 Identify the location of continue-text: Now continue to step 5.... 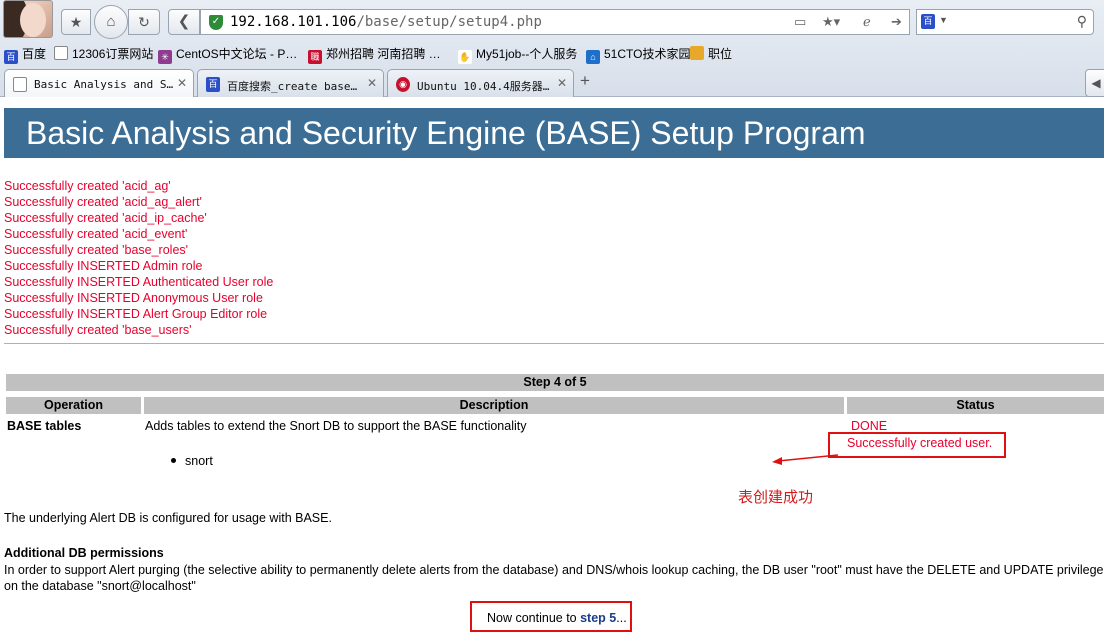
(557, 618).